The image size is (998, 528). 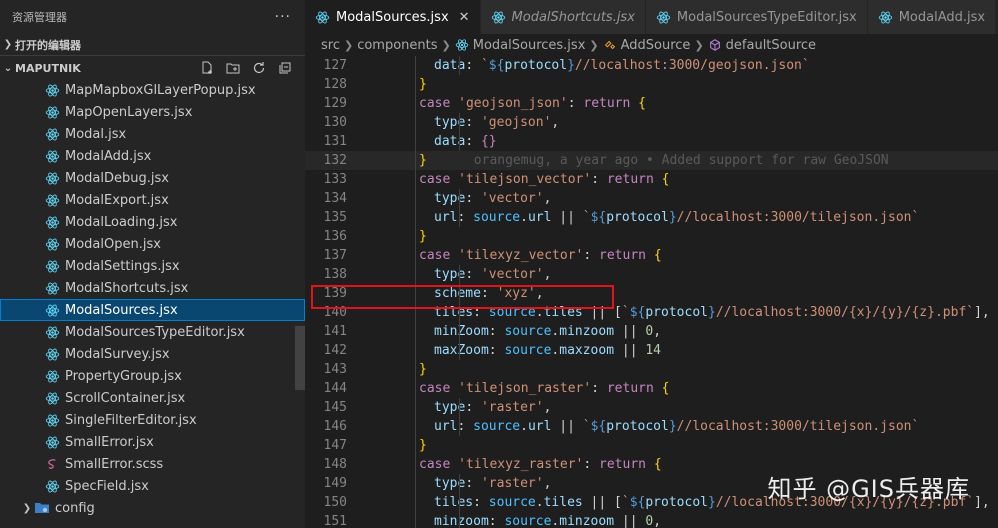 I want to click on sass-glyph, so click(x=51, y=463).